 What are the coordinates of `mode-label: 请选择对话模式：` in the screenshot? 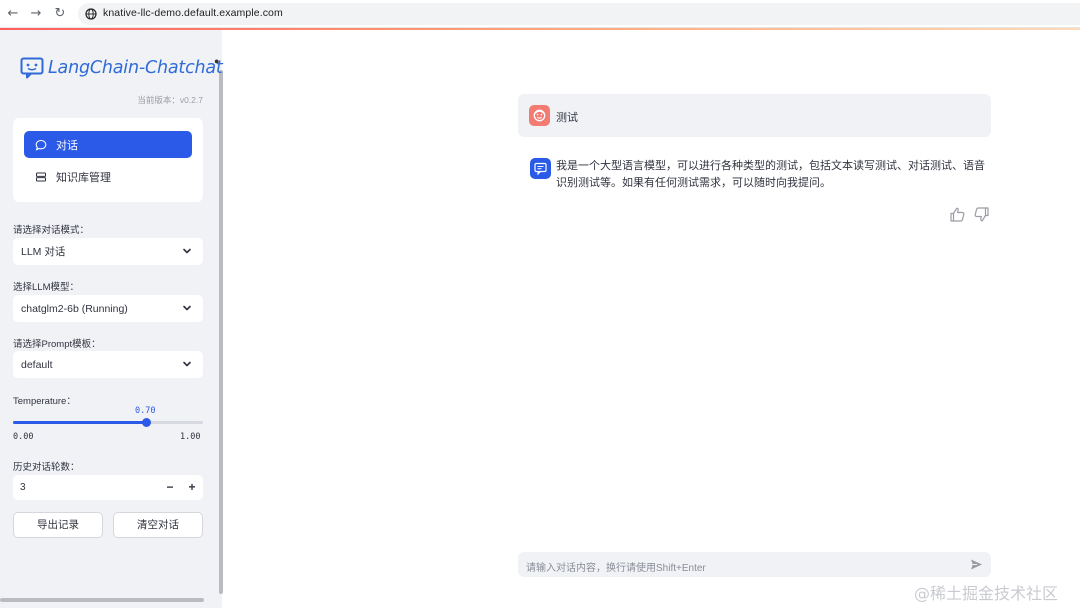 It's located at (51, 230).